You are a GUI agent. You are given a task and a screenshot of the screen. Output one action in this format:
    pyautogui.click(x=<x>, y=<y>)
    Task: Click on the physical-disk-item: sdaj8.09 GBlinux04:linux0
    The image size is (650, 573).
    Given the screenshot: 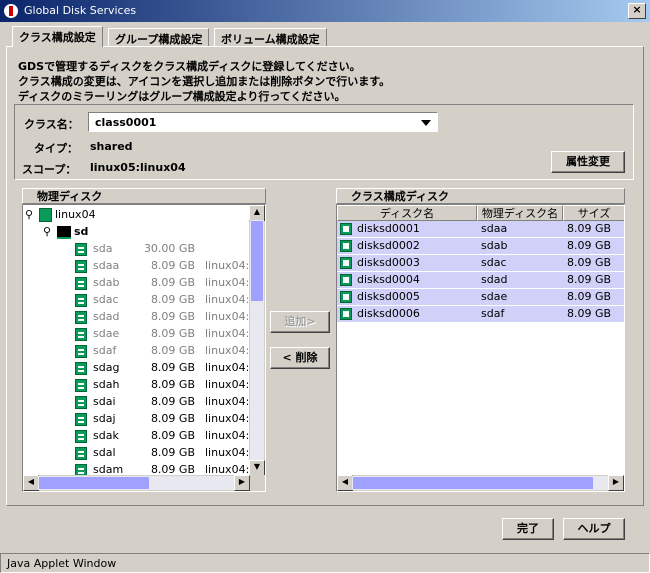 What is the action you would take?
    pyautogui.click(x=170, y=418)
    